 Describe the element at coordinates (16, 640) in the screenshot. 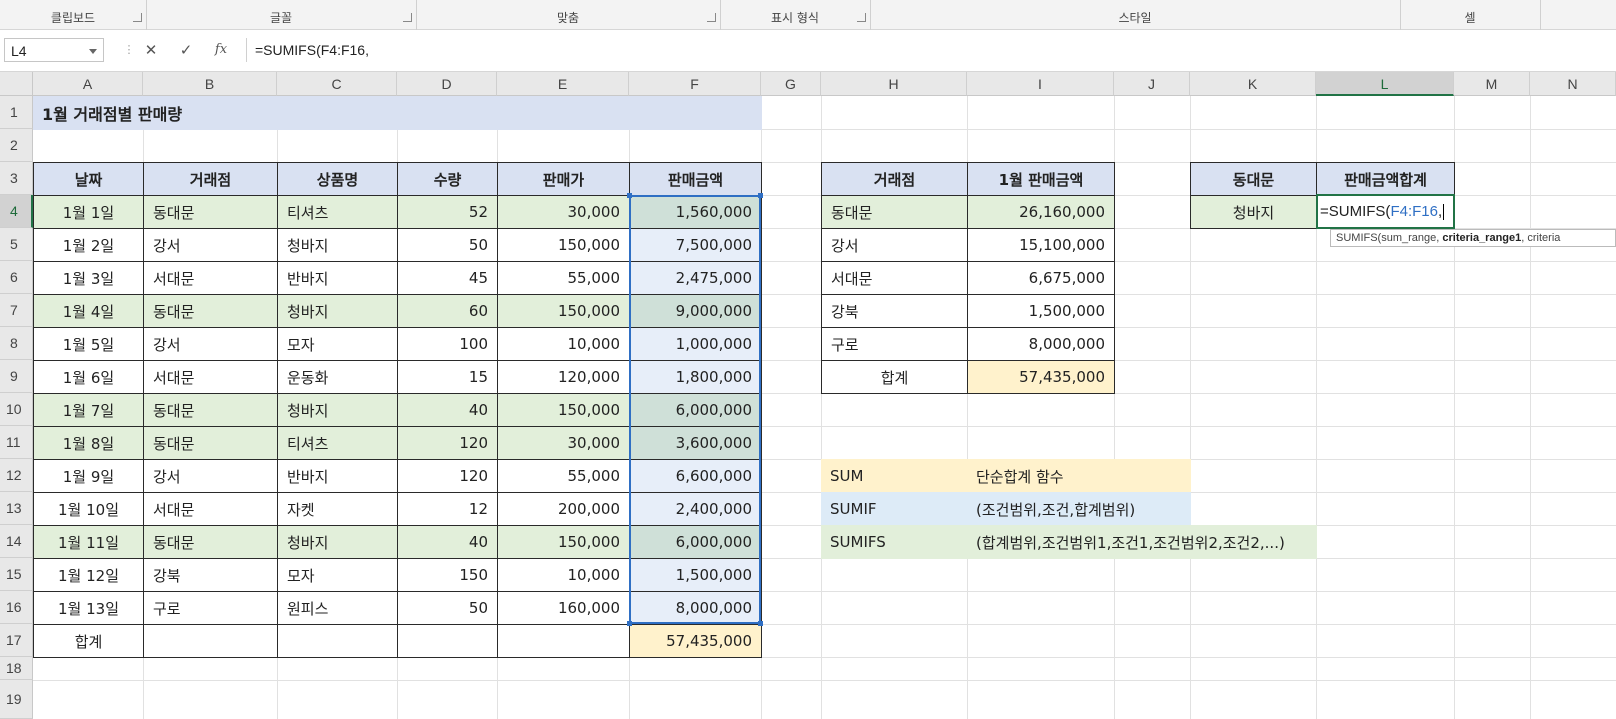

I see `row-header-17: 17` at that location.